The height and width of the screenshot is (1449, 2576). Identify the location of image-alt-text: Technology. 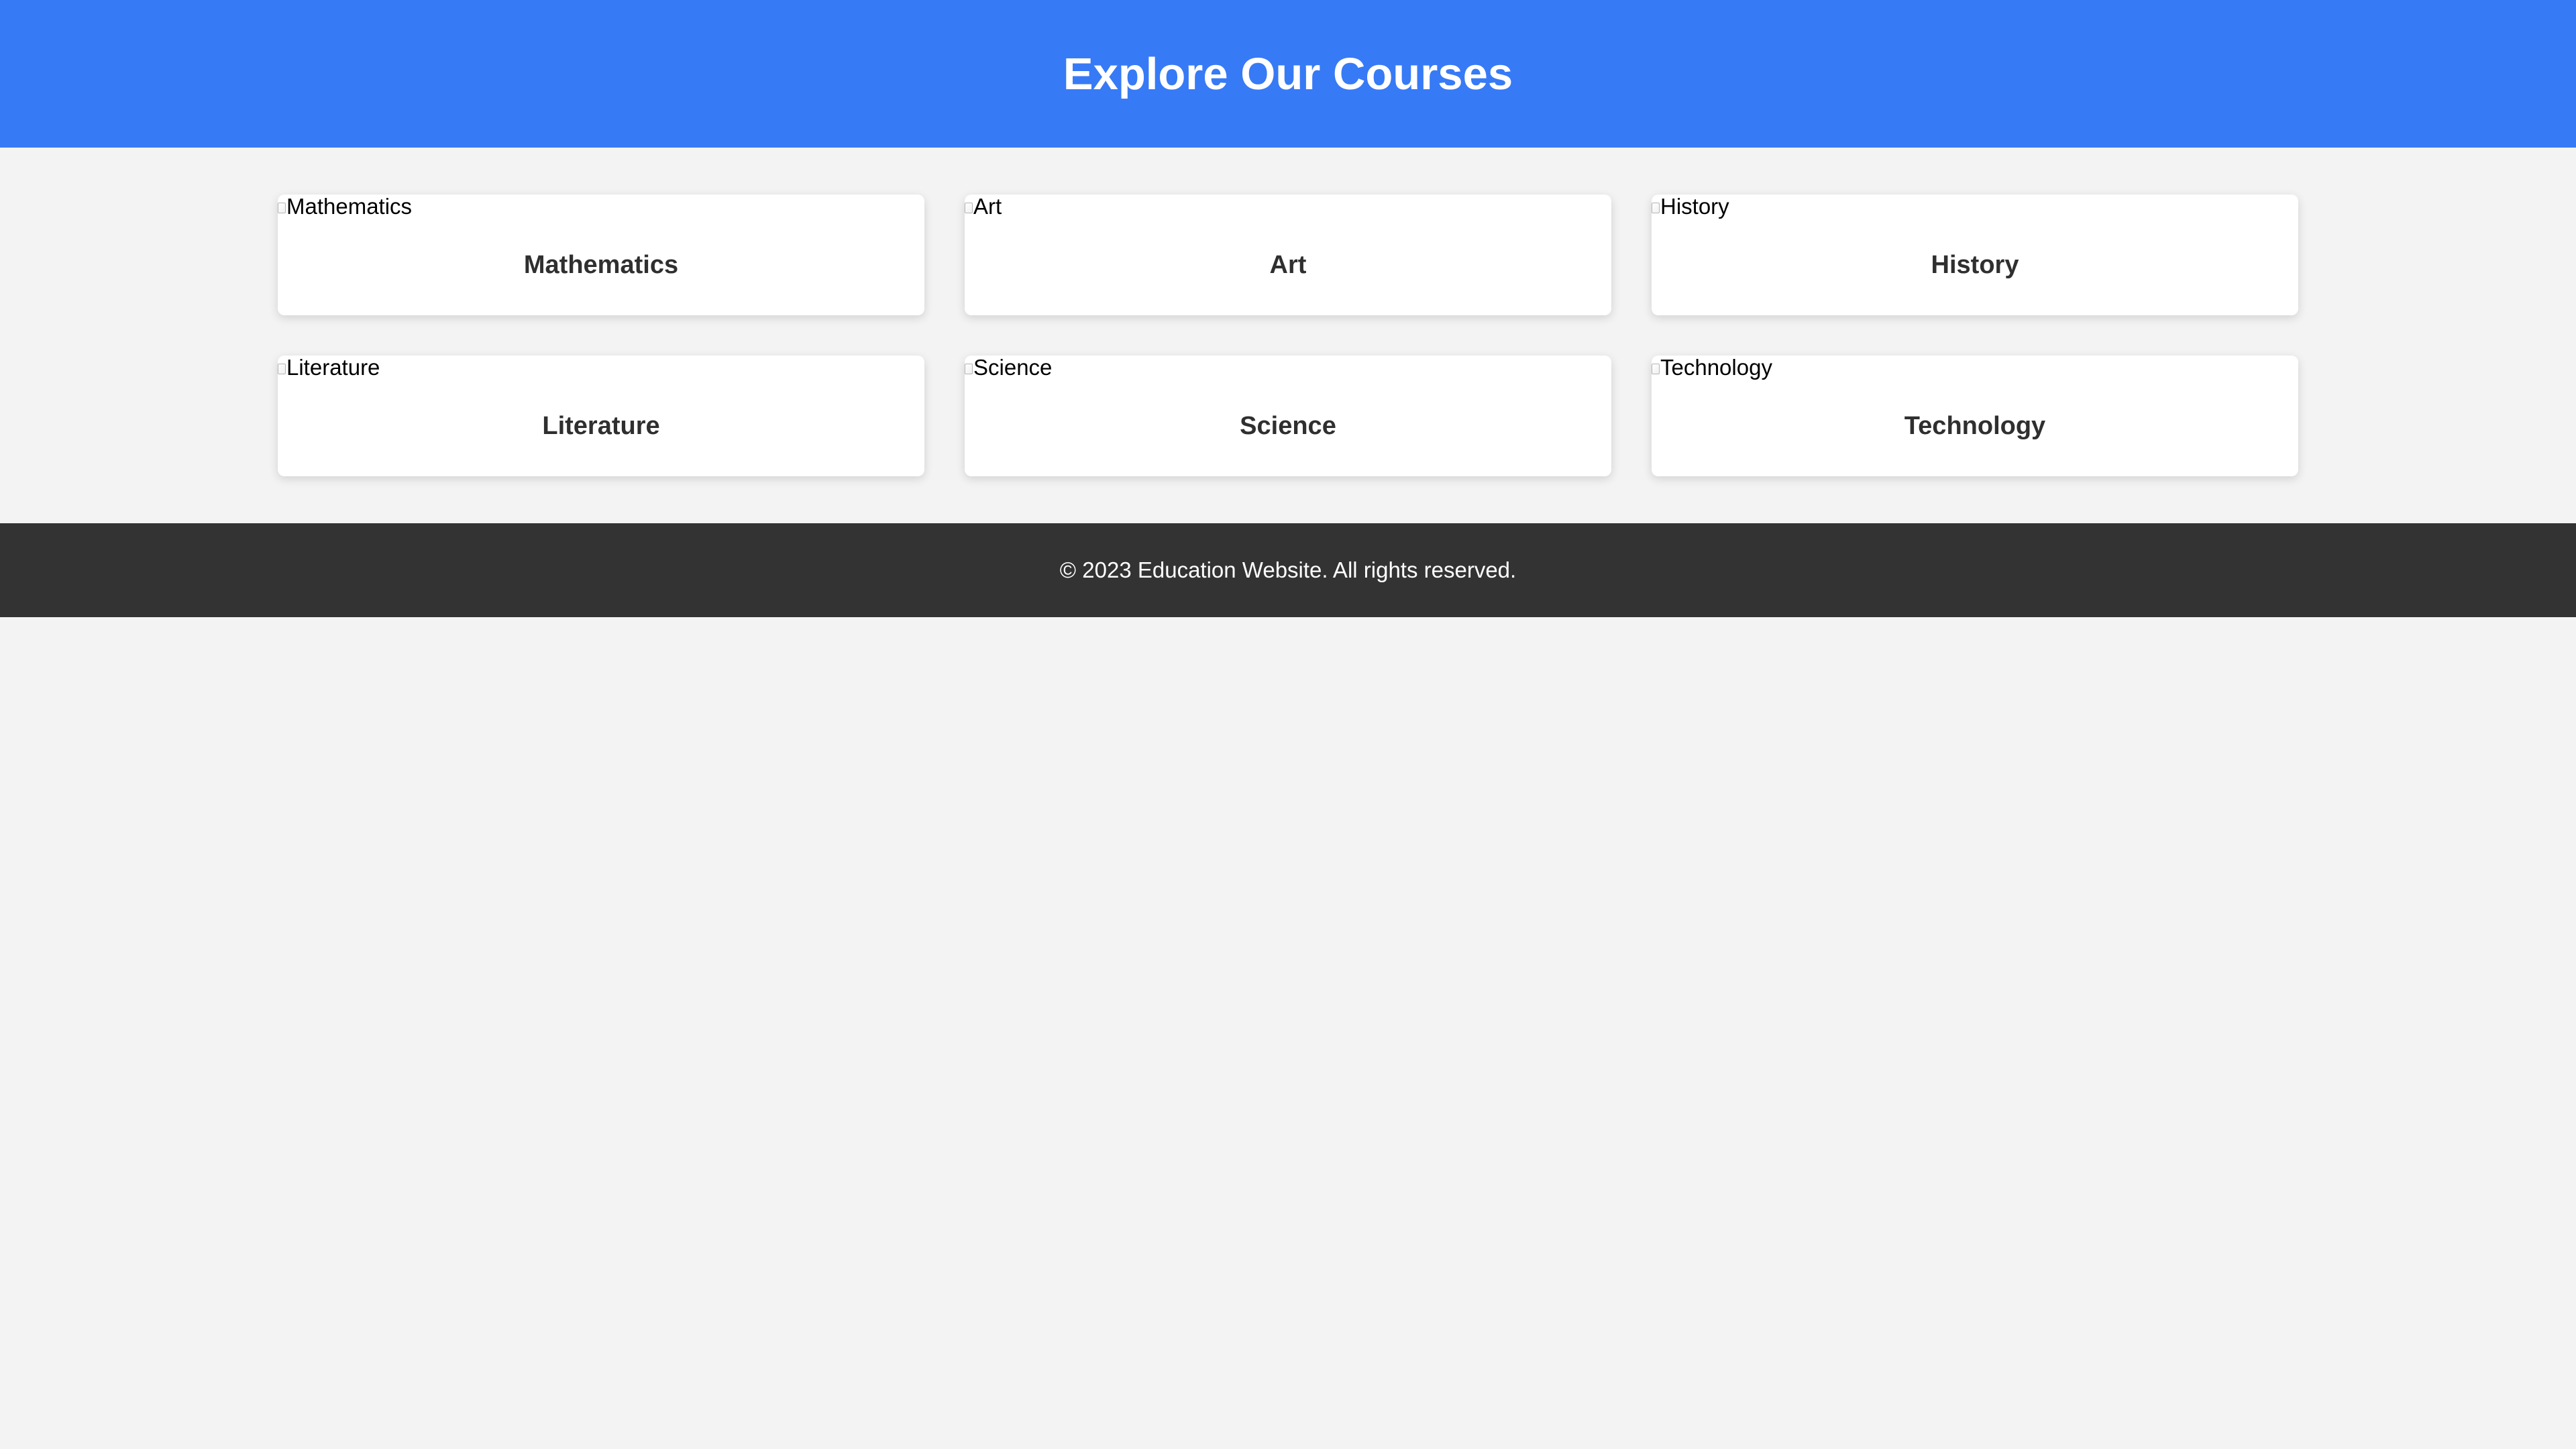
(1716, 368).